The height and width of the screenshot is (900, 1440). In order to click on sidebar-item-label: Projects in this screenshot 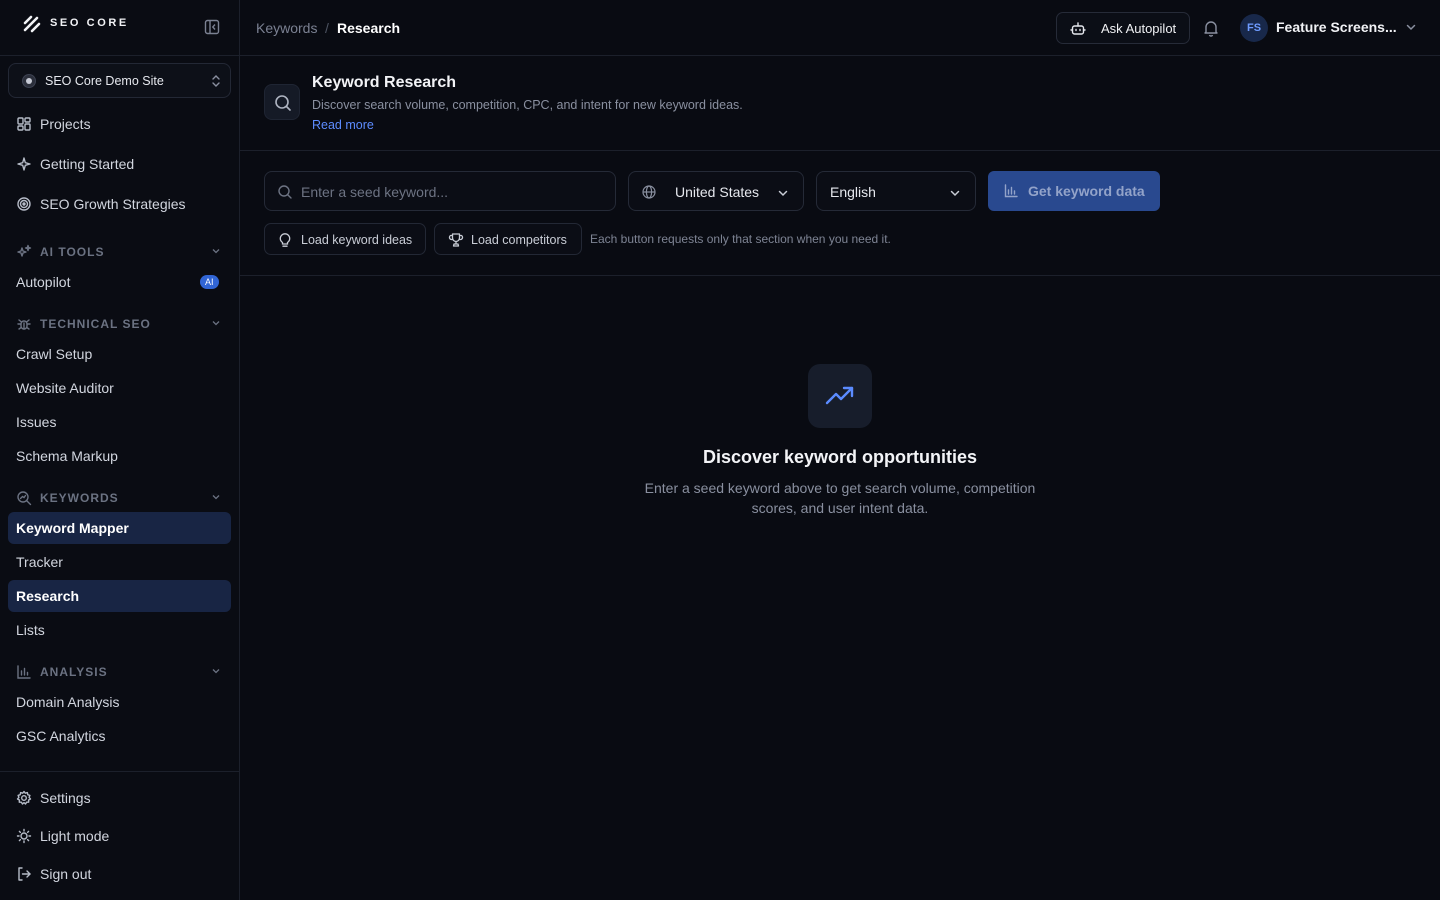, I will do `click(65, 124)`.